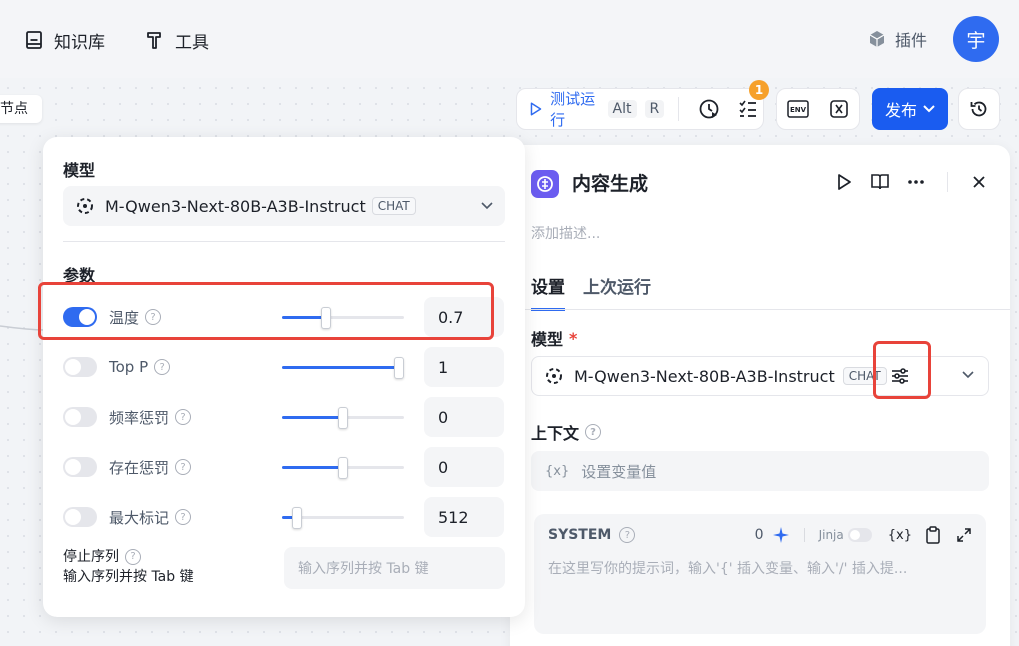 This screenshot has height=646, width=1019. What do you see at coordinates (654, 109) in the screenshot?
I see `shortcut-r: R` at bounding box center [654, 109].